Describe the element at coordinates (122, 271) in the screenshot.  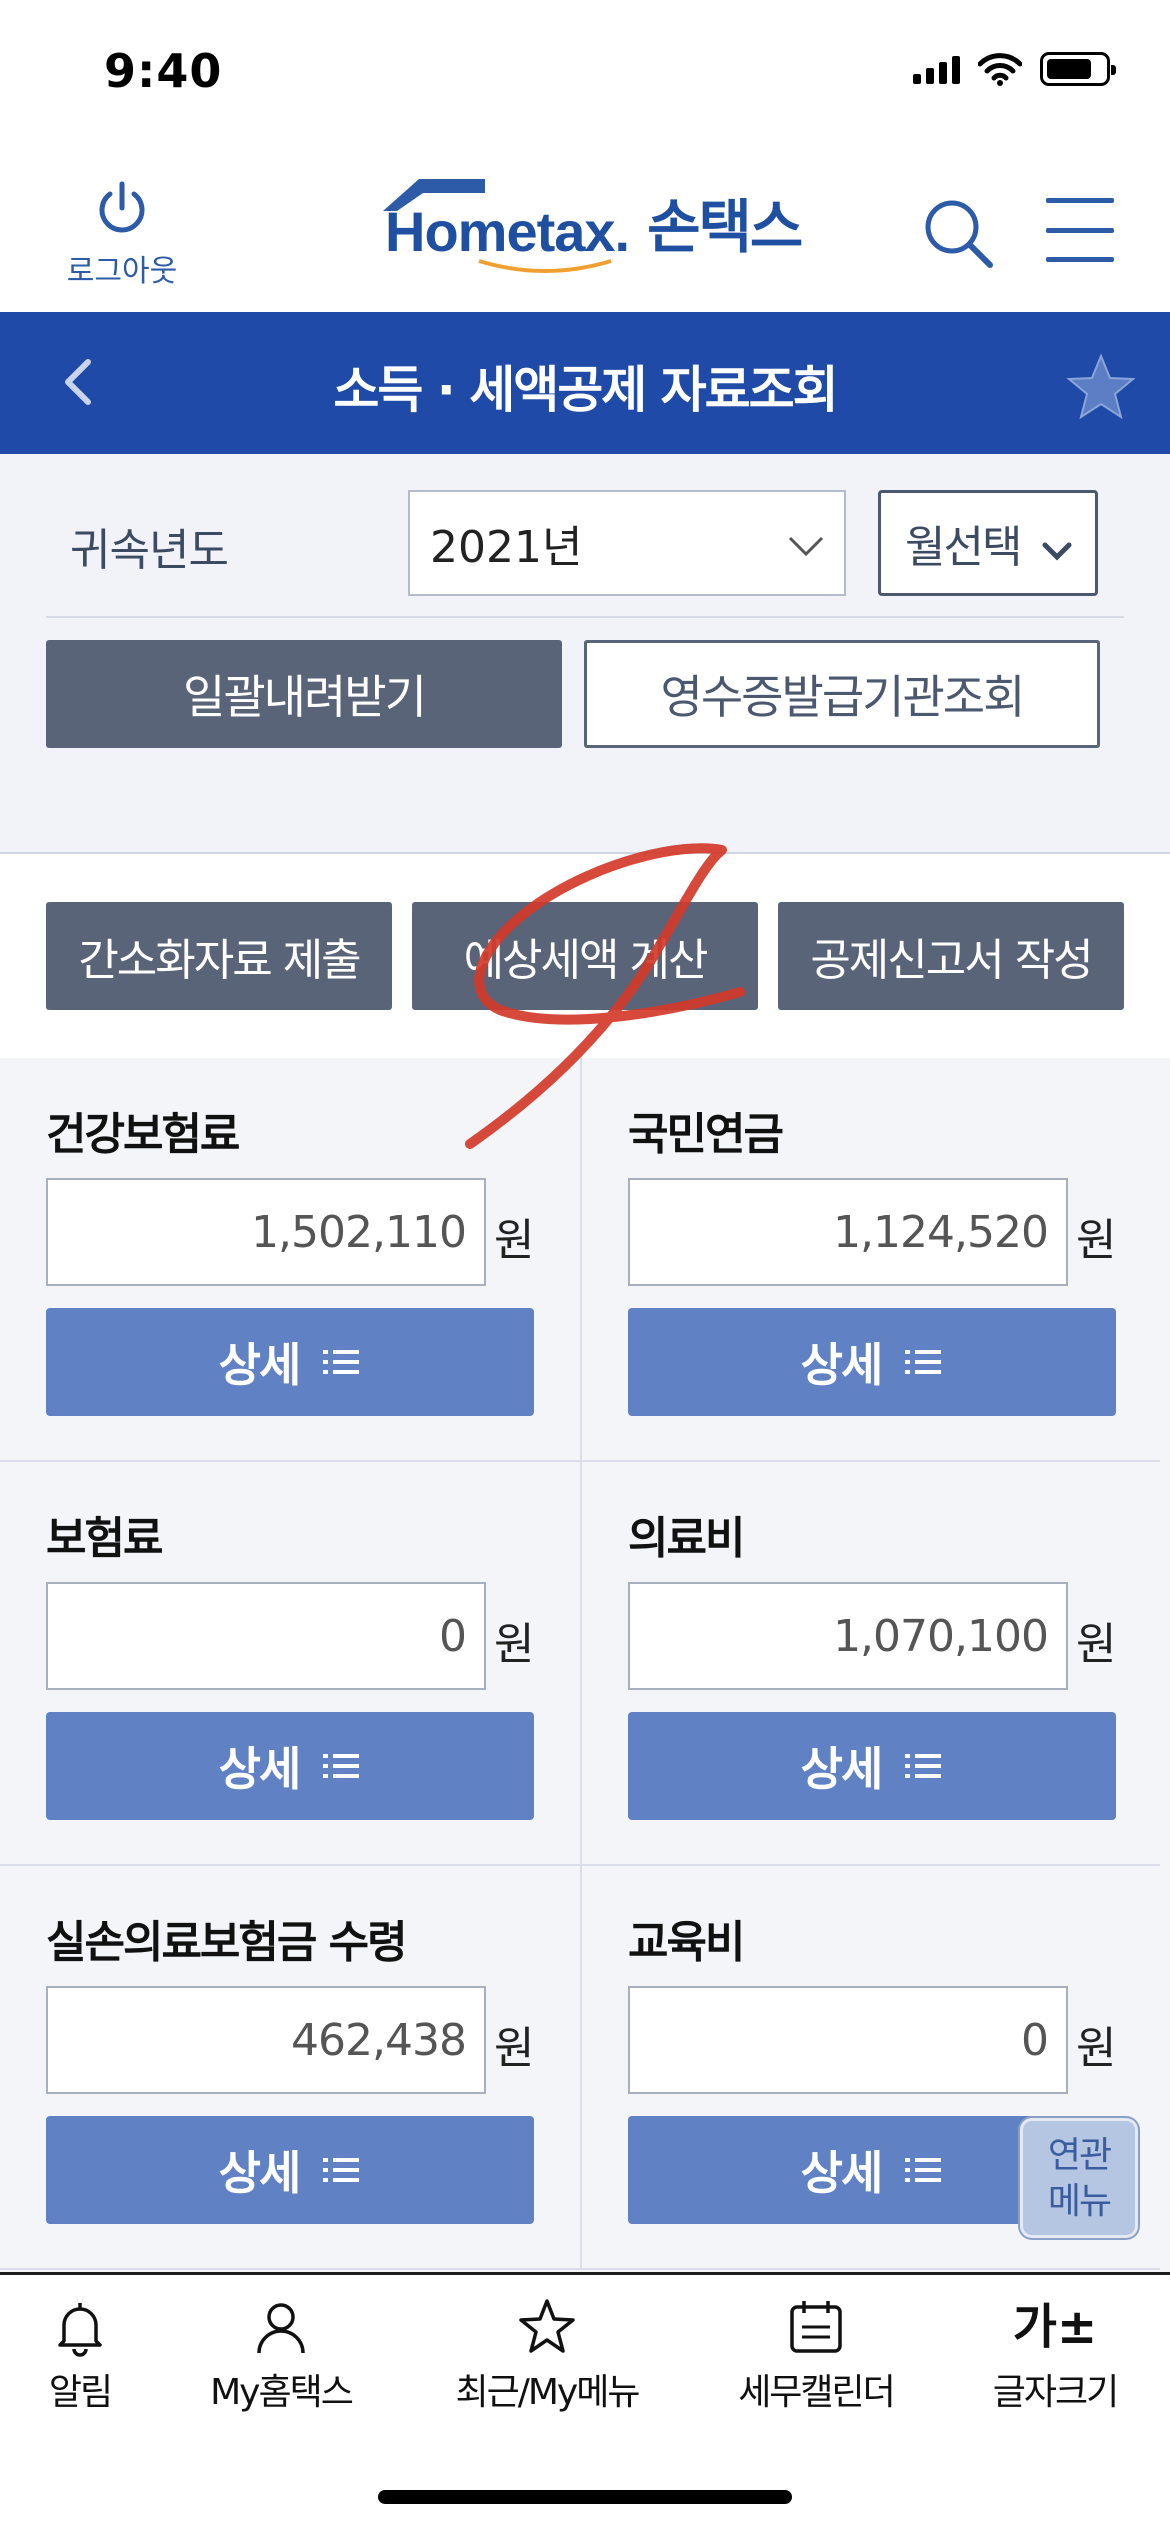
I see `logout-label: 로그아웃` at that location.